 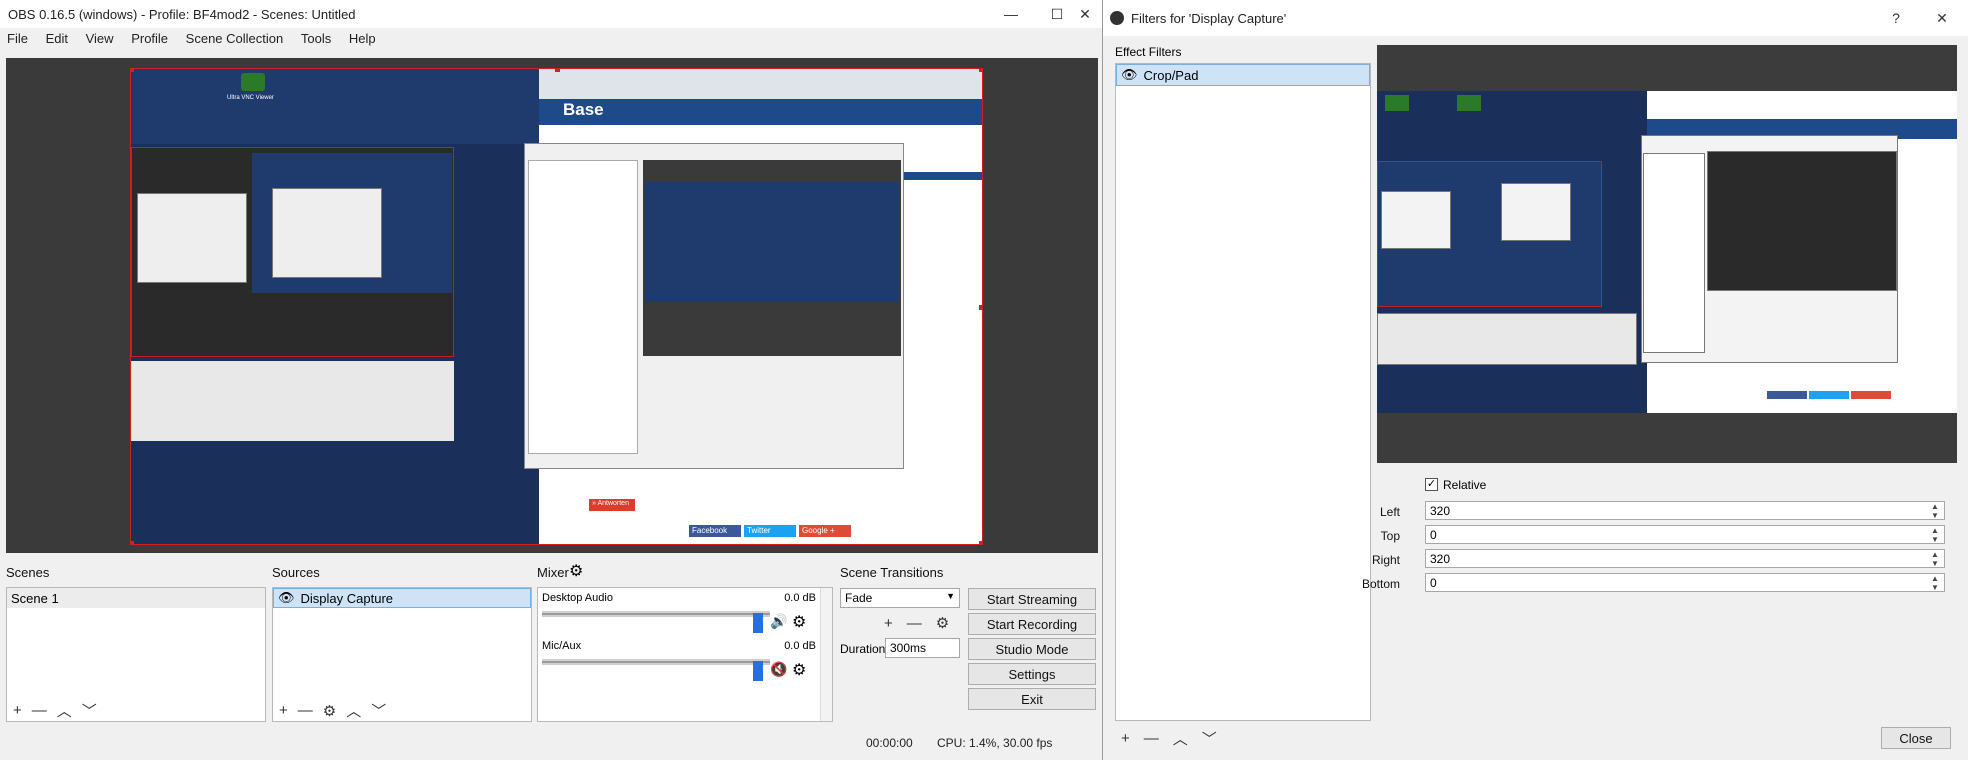 What do you see at coordinates (900, 598) in the screenshot?
I see `transition-select: Fade ▼` at bounding box center [900, 598].